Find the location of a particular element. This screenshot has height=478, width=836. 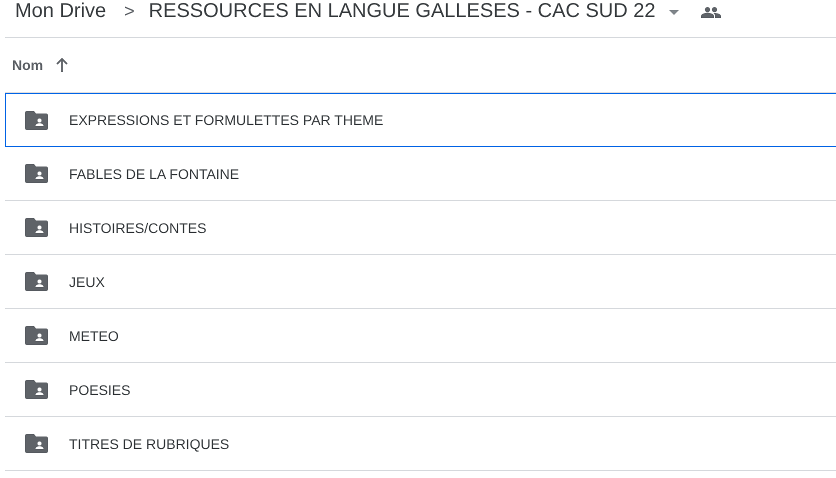

folder-row: TITRES DE RUBRIQUES is located at coordinates (420, 444).